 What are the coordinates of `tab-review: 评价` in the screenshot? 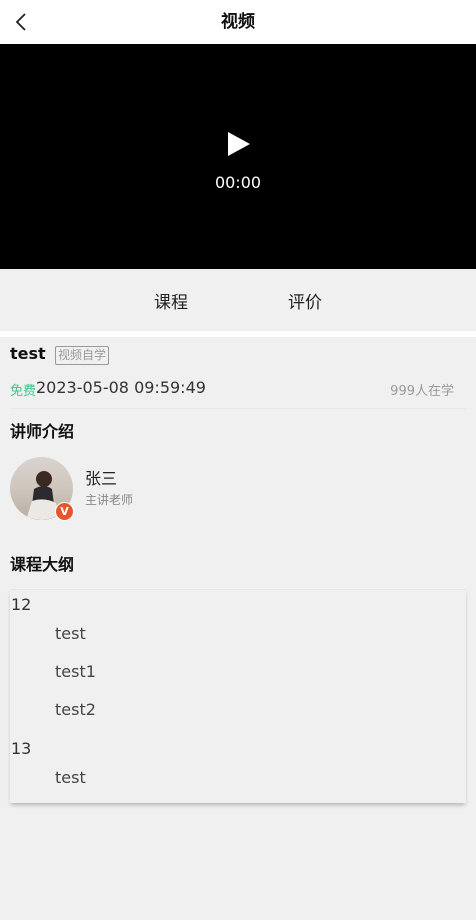 It's located at (305, 300).